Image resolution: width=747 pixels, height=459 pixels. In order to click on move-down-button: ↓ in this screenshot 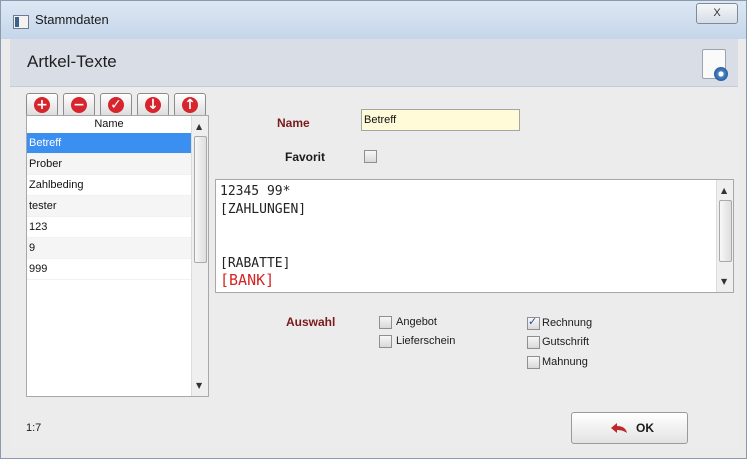, I will do `click(153, 105)`.